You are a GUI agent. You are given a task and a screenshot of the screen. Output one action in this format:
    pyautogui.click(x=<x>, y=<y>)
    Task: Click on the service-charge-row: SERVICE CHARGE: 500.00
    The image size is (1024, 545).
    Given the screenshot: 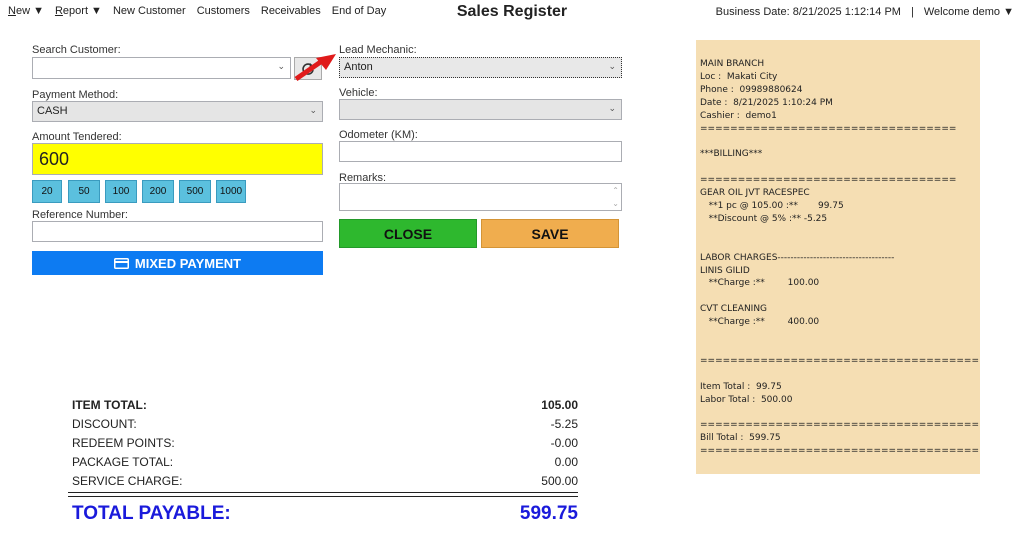 What is the action you would take?
    pyautogui.click(x=325, y=481)
    